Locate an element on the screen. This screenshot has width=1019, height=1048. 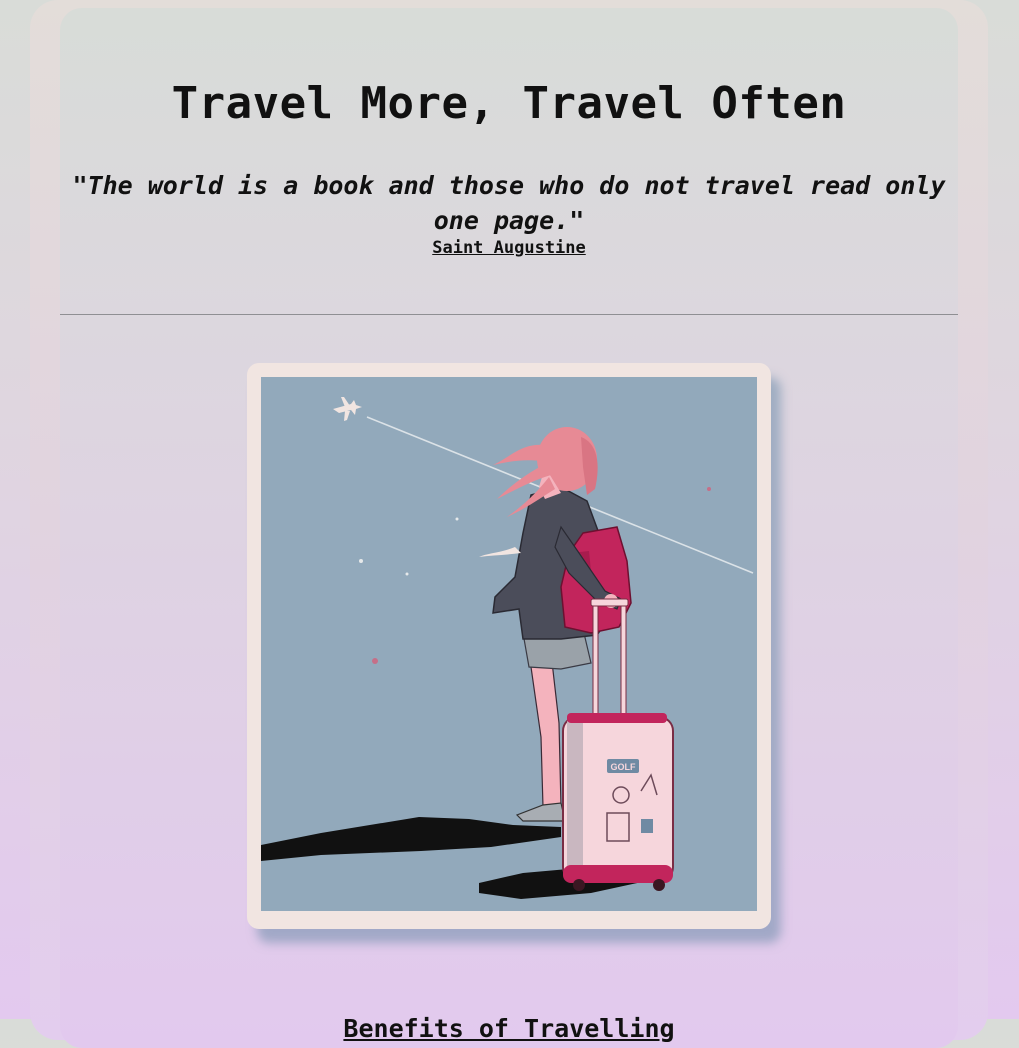
section-heading: Benefits of Travelling is located at coordinates (509, 1029).